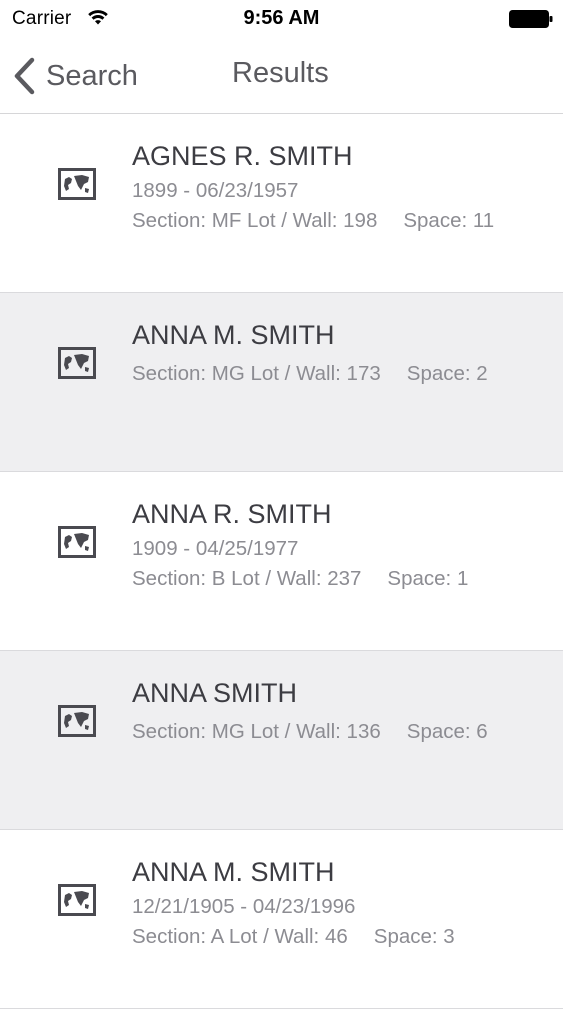 The height and width of the screenshot is (1009, 563). I want to click on result-space: Space: 11, so click(449, 220).